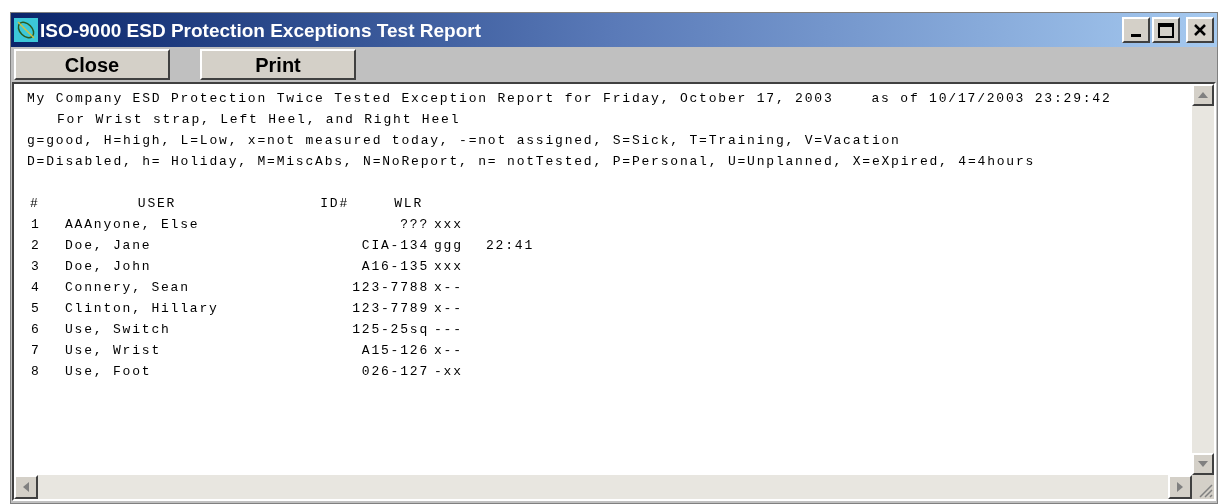 The image size is (1221, 504). I want to click on minimize-button, so click(1136, 30).